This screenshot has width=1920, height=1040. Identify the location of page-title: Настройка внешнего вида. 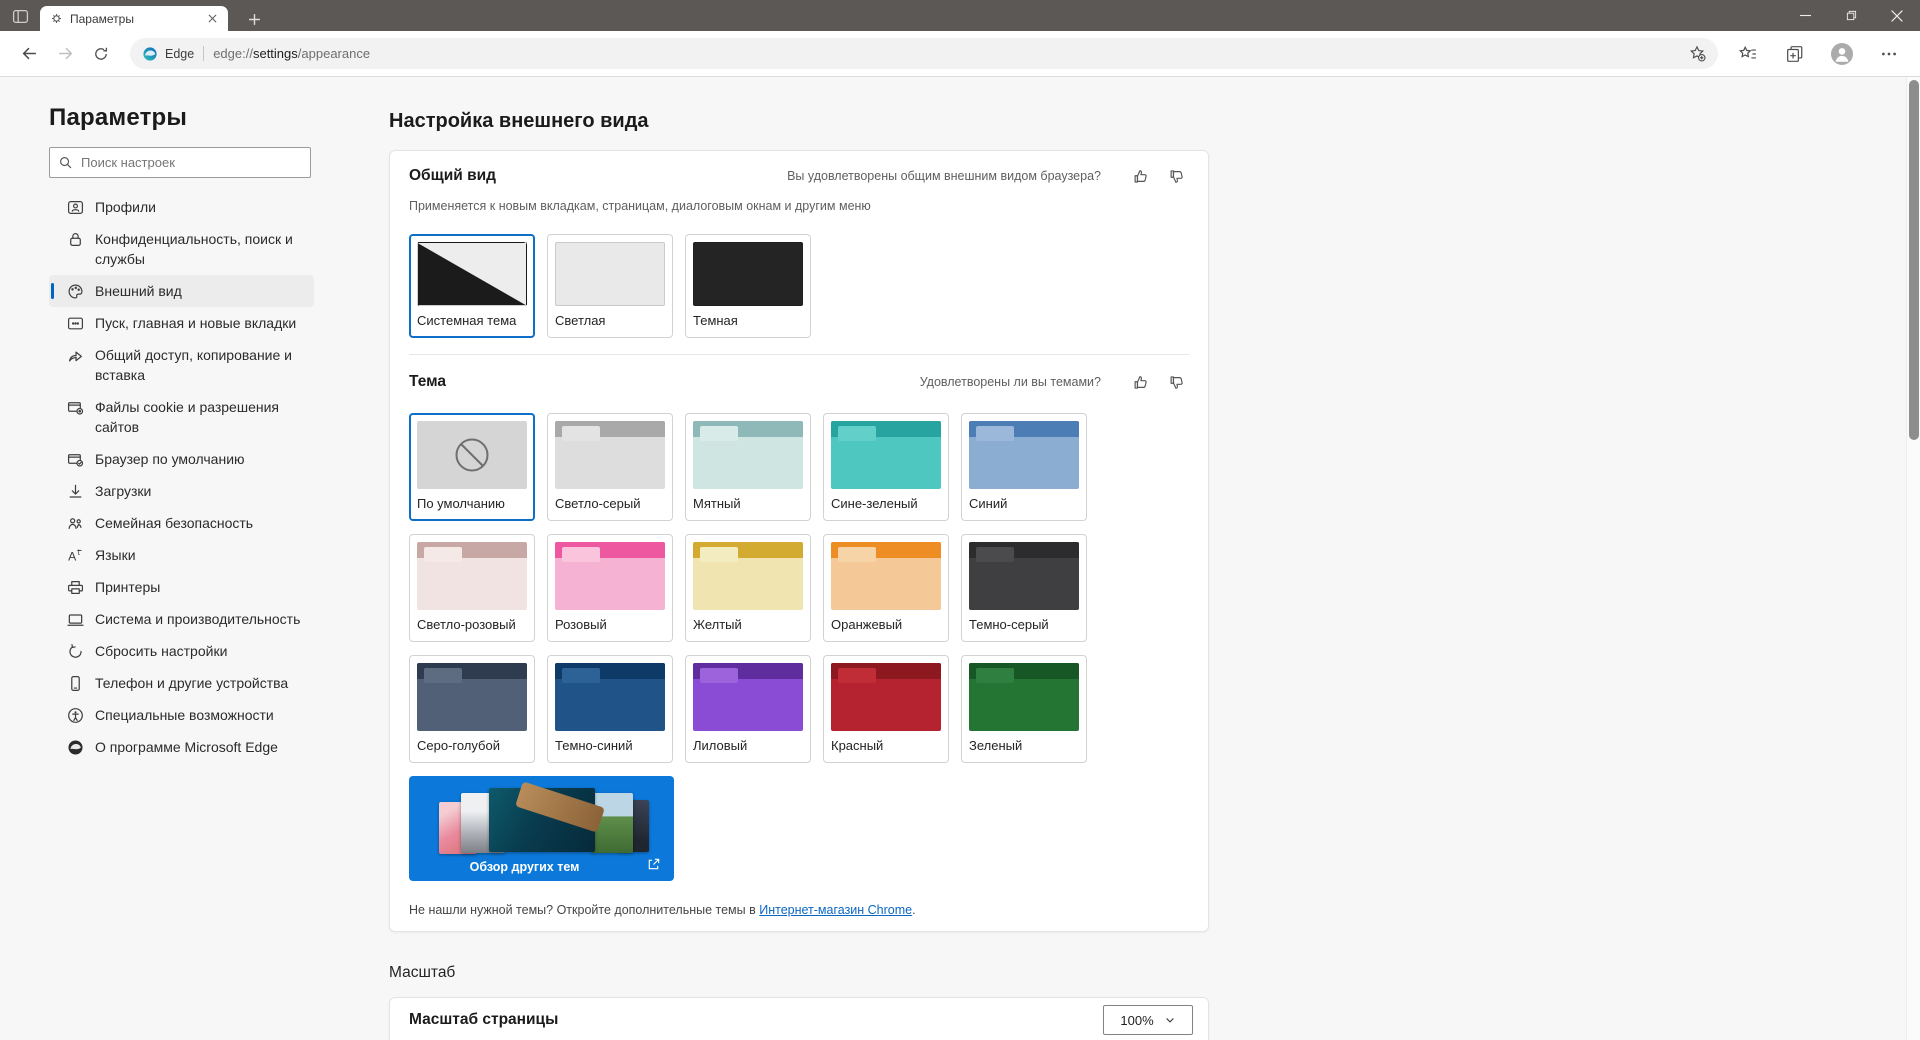
(519, 121).